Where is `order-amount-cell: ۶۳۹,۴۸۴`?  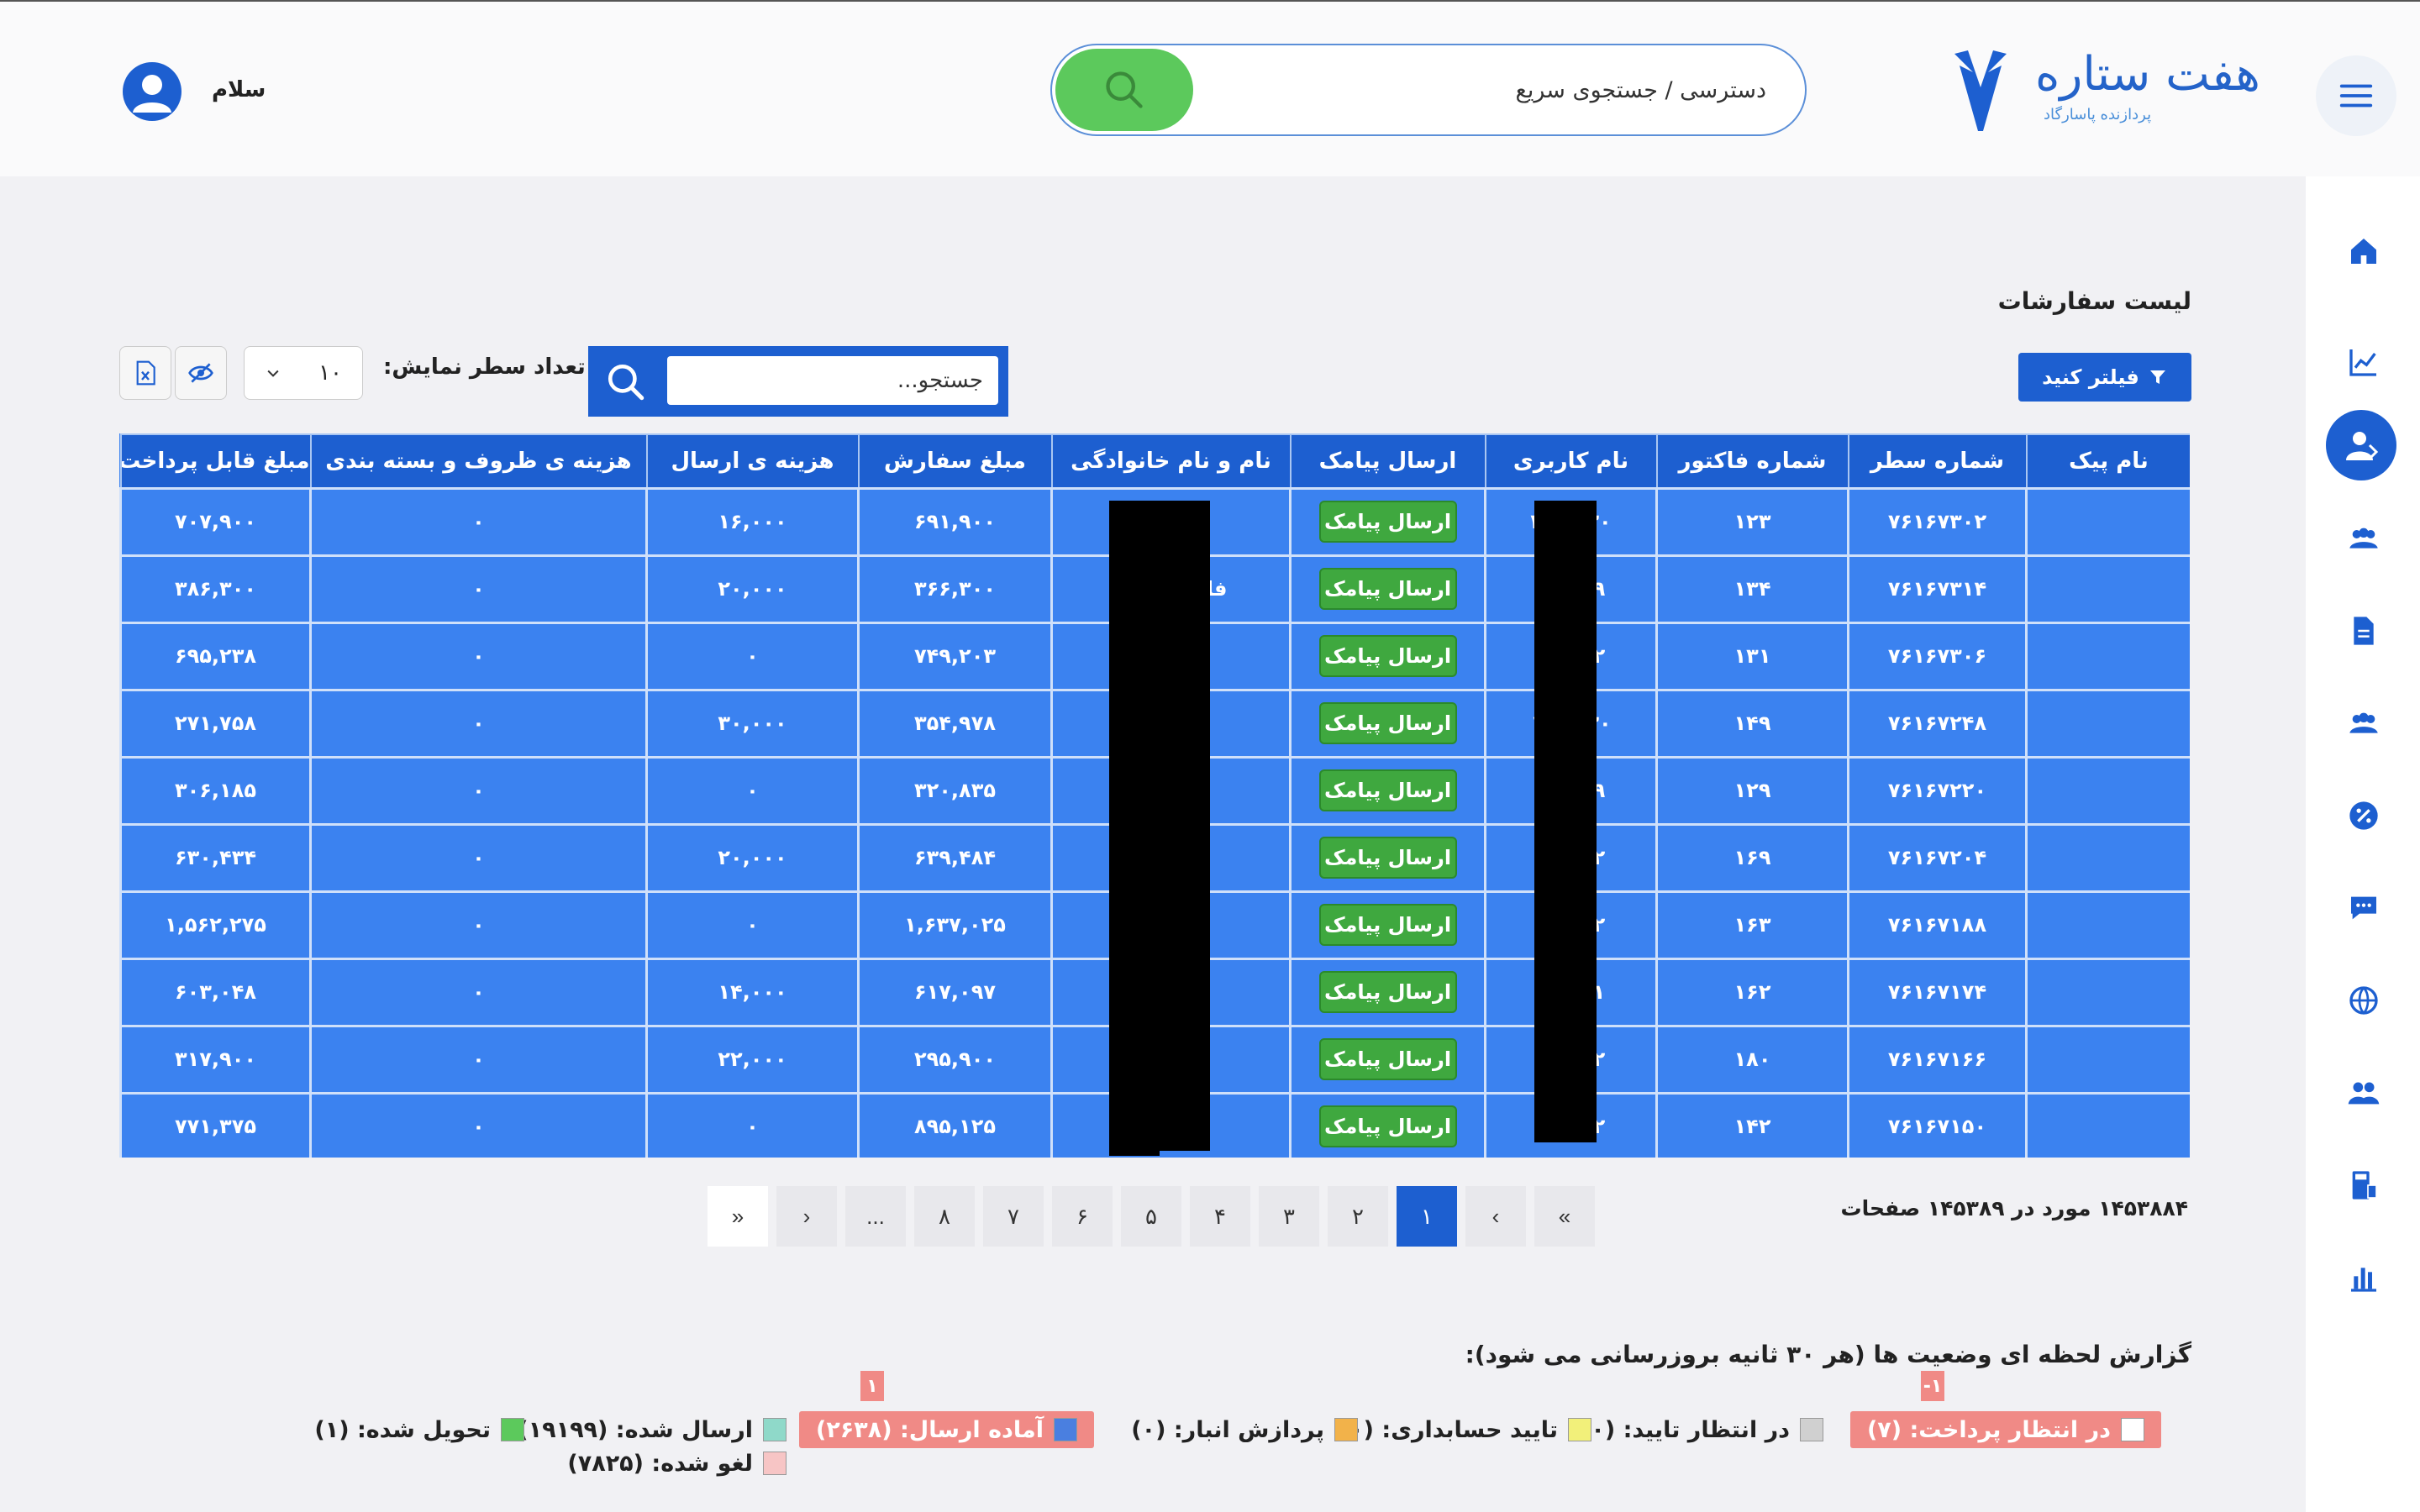 order-amount-cell: ۶۳۹,۴۸۴ is located at coordinates (955, 857).